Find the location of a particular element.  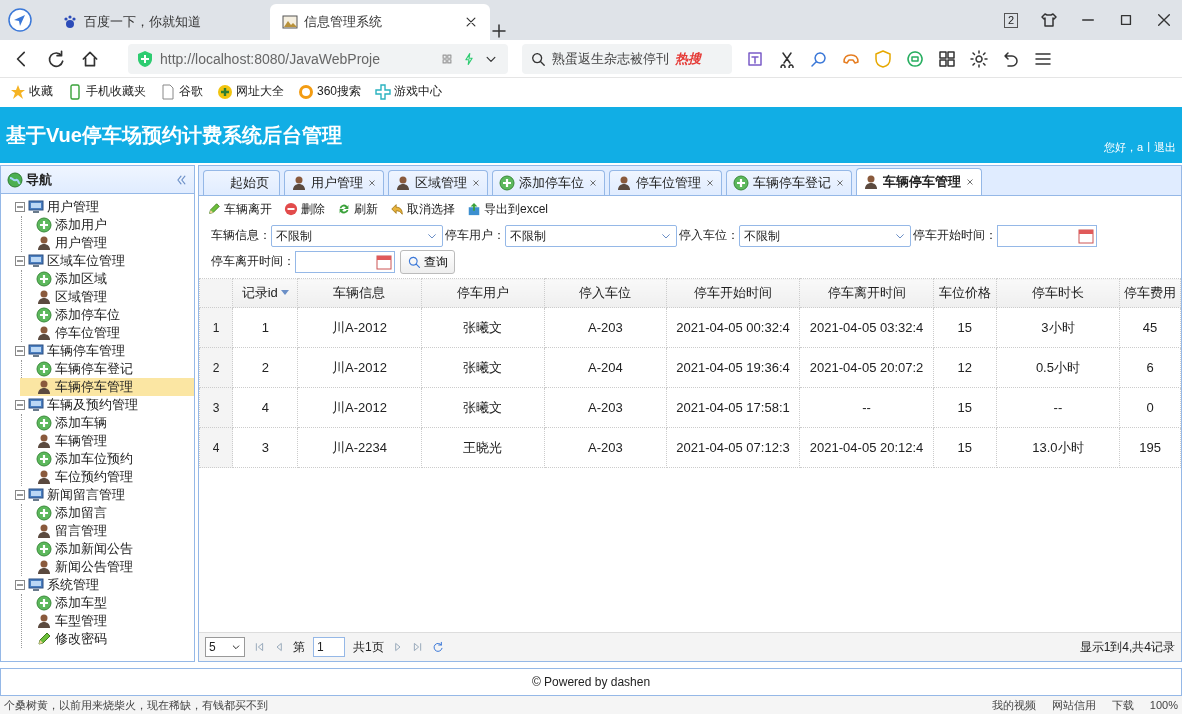

phone-icon is located at coordinates (75, 91).